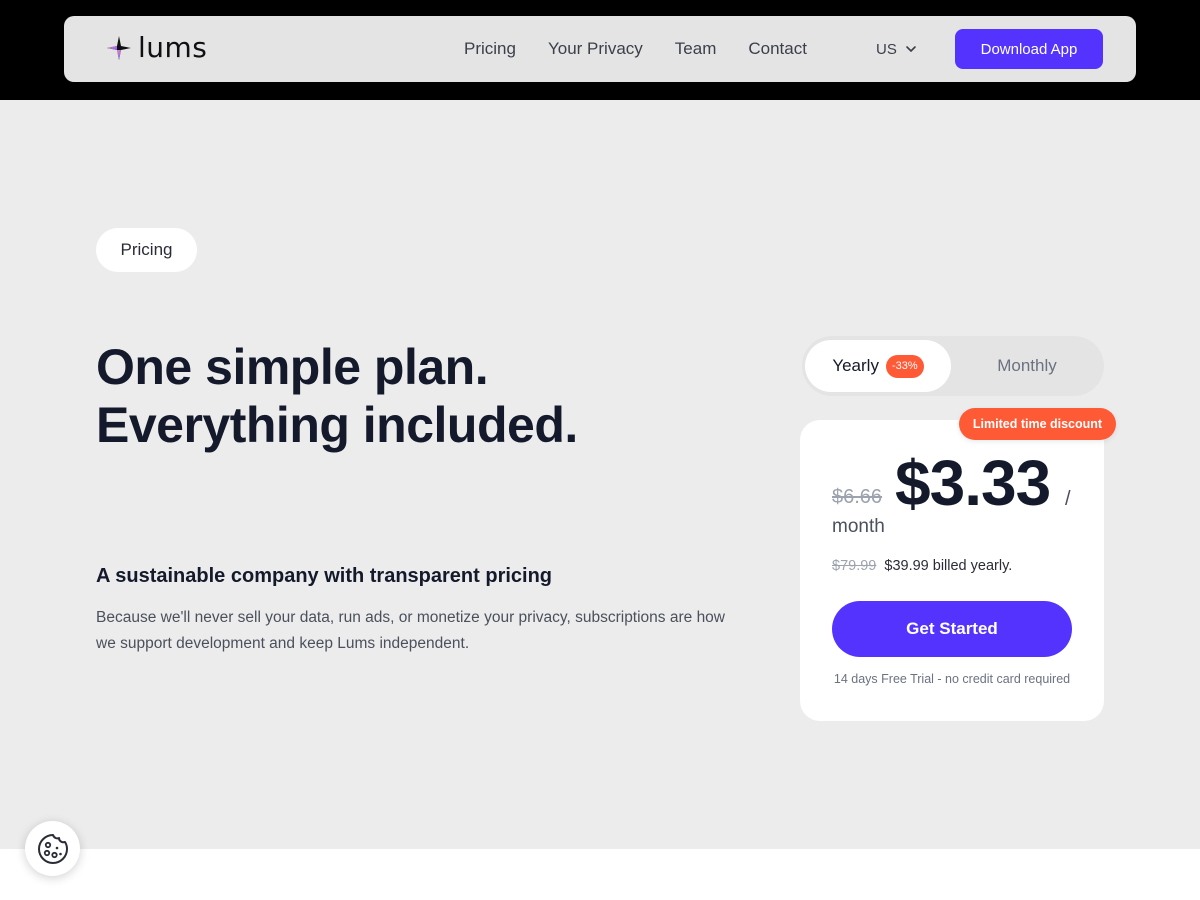  I want to click on price-slash: /, so click(1068, 499).